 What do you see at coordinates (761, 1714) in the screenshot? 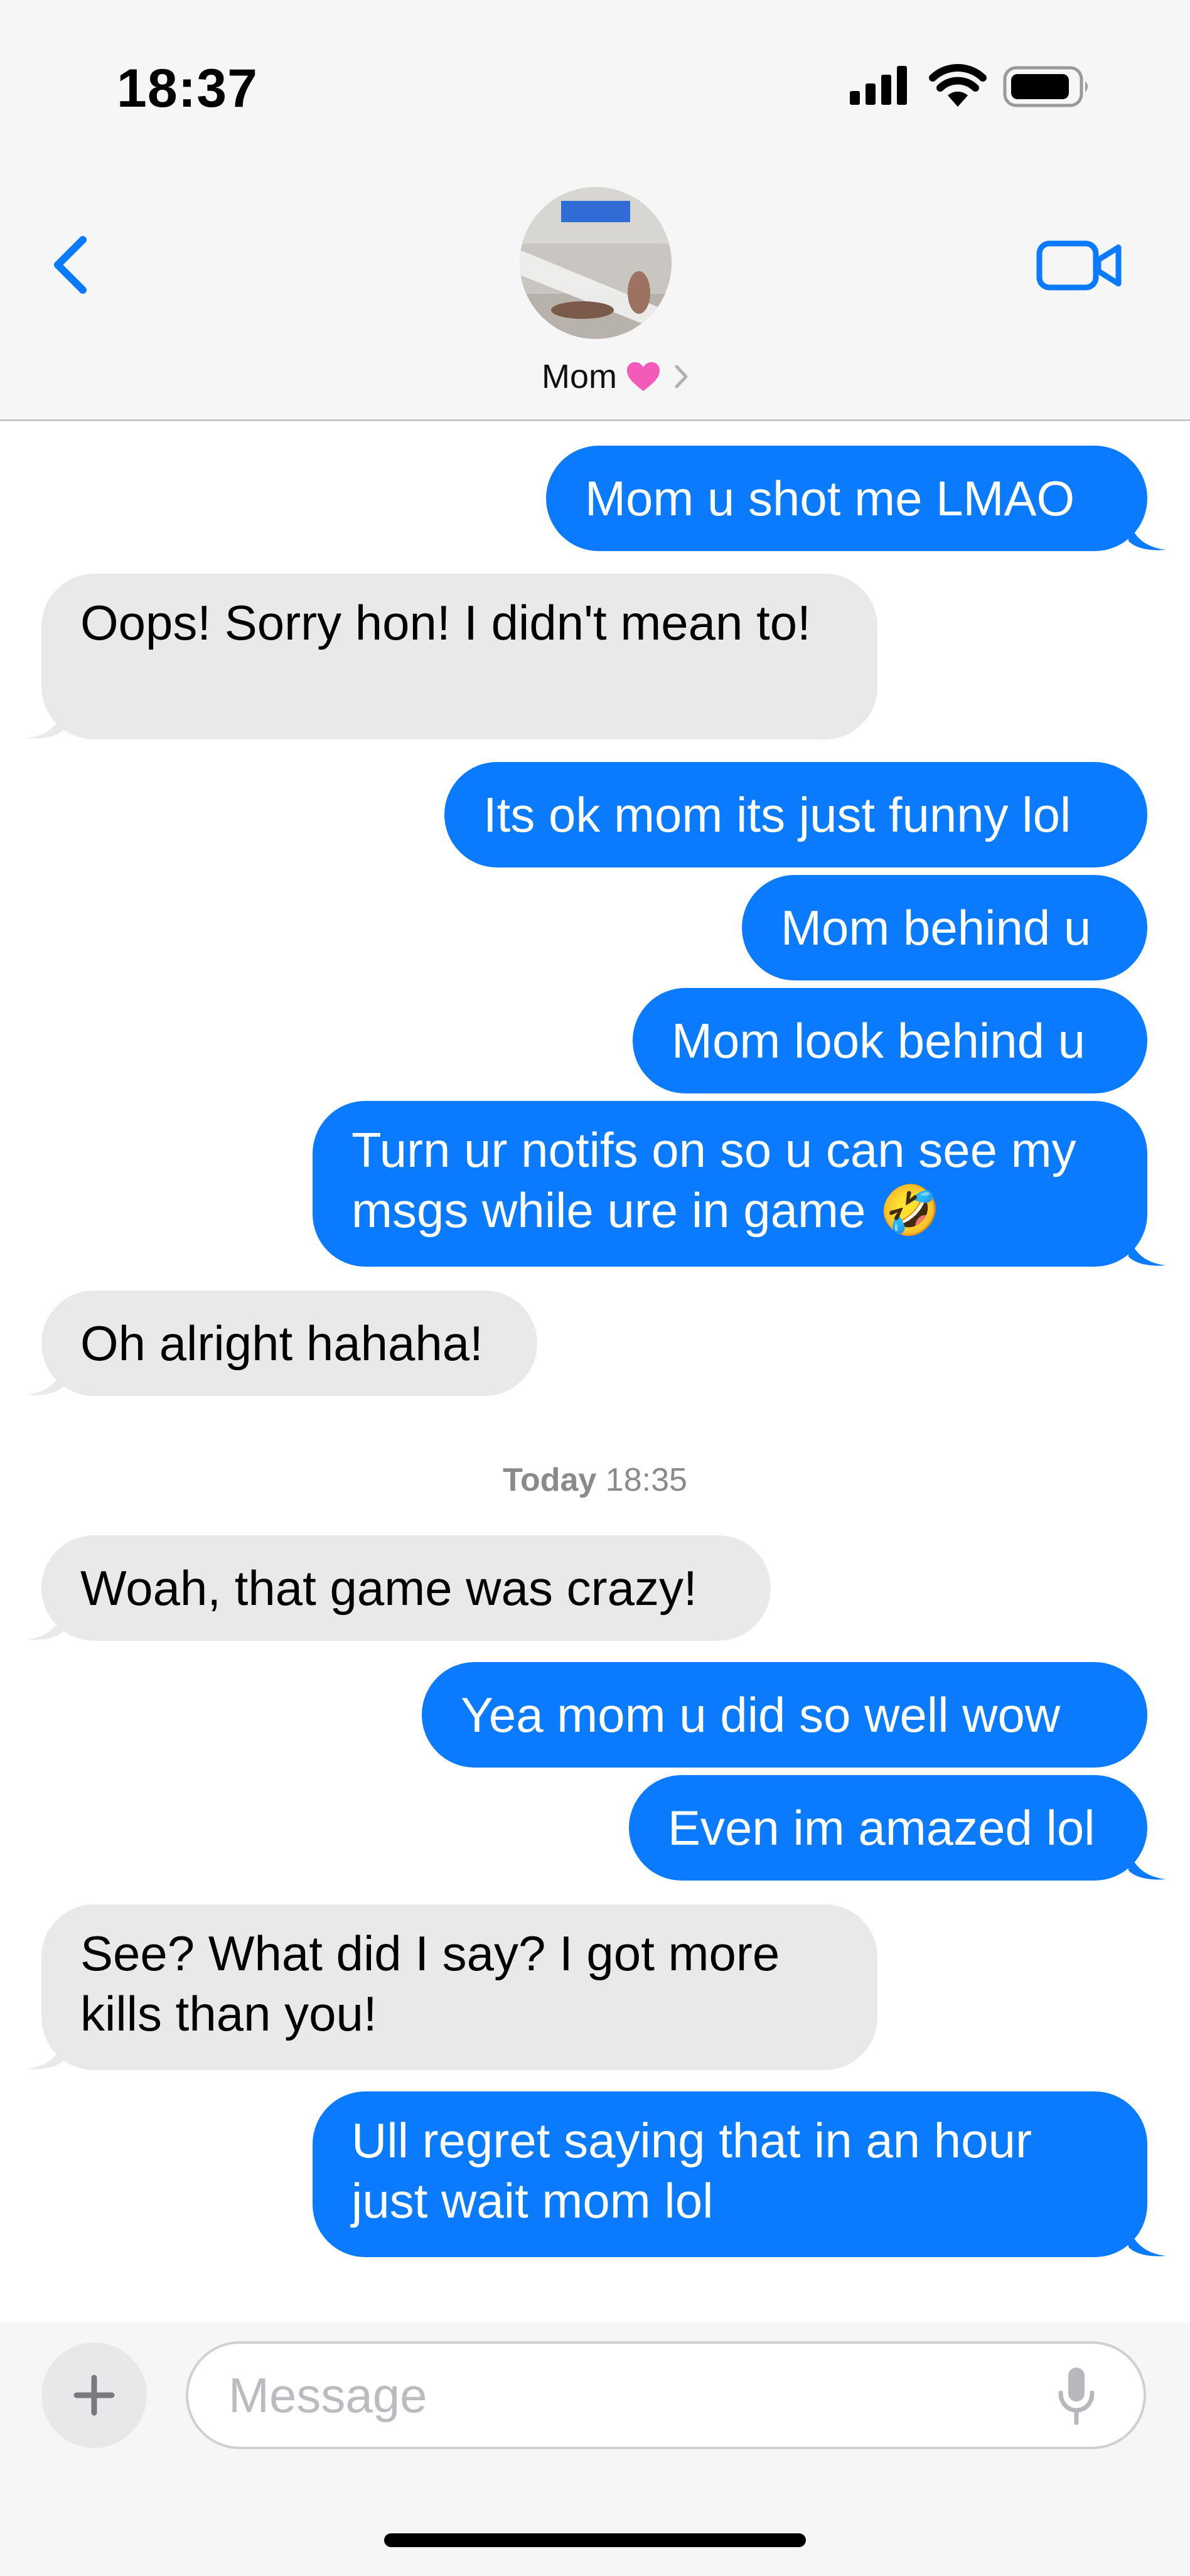
I see `message-text: Yea mom u did so well wow` at bounding box center [761, 1714].